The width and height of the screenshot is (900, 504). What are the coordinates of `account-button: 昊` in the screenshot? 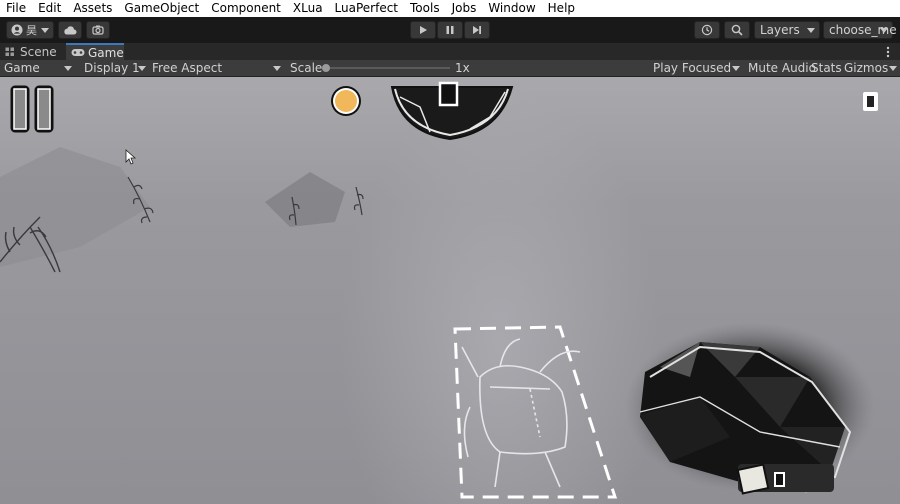 It's located at (30, 30).